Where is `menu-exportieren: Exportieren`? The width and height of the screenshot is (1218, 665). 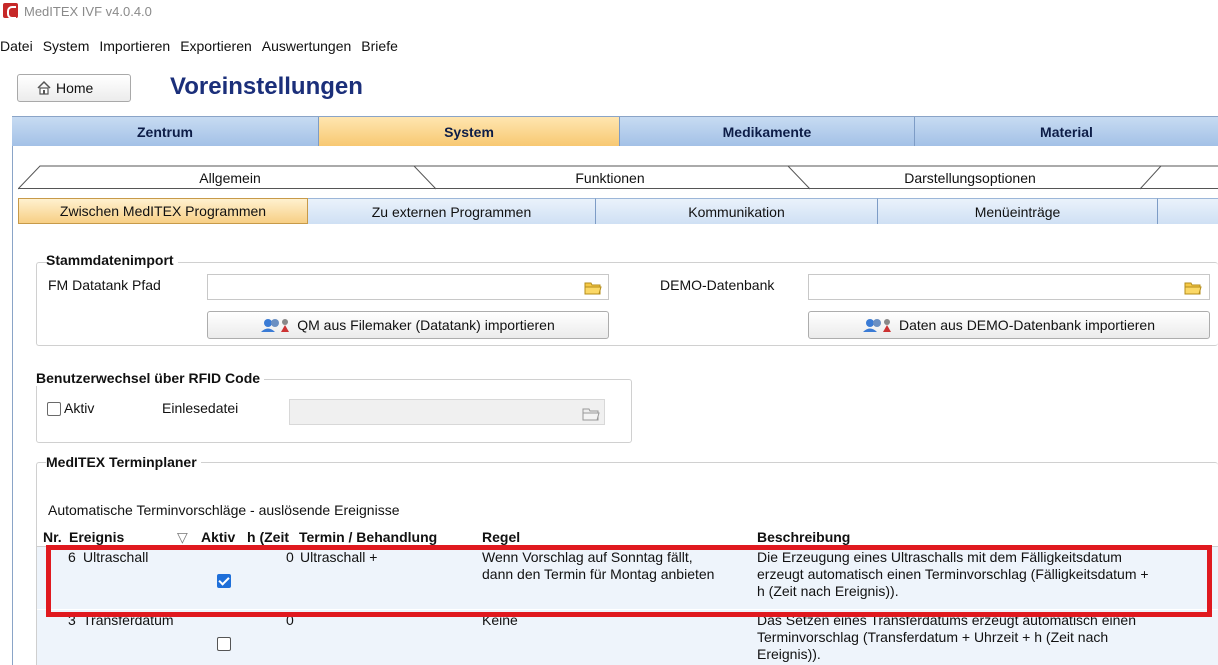
menu-exportieren: Exportieren is located at coordinates (219, 47).